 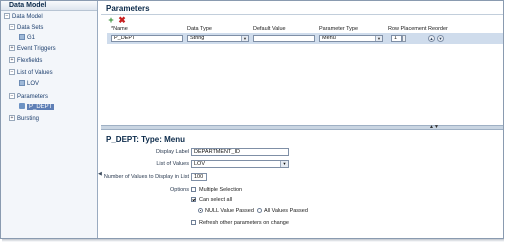 What do you see at coordinates (259, 211) in the screenshot?
I see `all-values-passed-radio` at bounding box center [259, 211].